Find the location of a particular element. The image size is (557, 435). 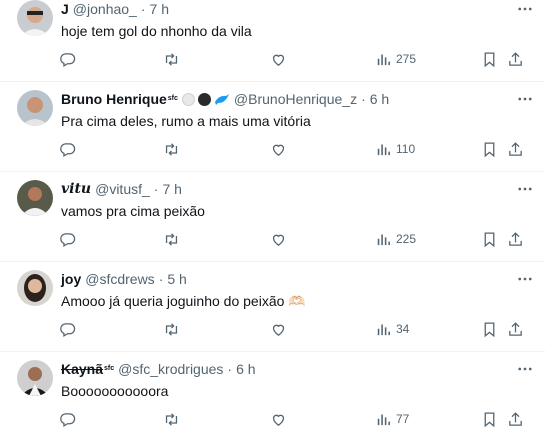

name-emoji is located at coordinates (205, 99).